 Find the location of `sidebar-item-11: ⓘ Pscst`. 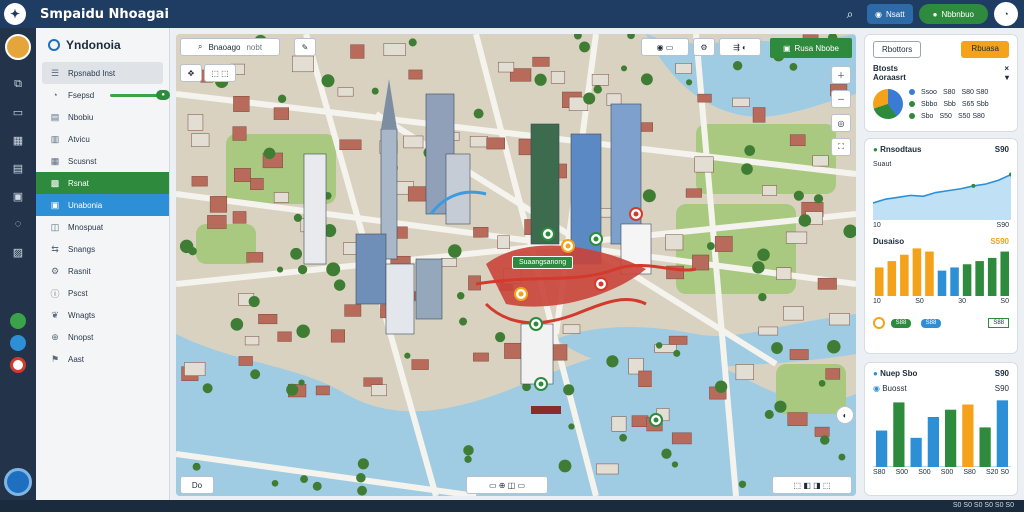

sidebar-item-11: ⓘ Pscst is located at coordinates (102, 293).